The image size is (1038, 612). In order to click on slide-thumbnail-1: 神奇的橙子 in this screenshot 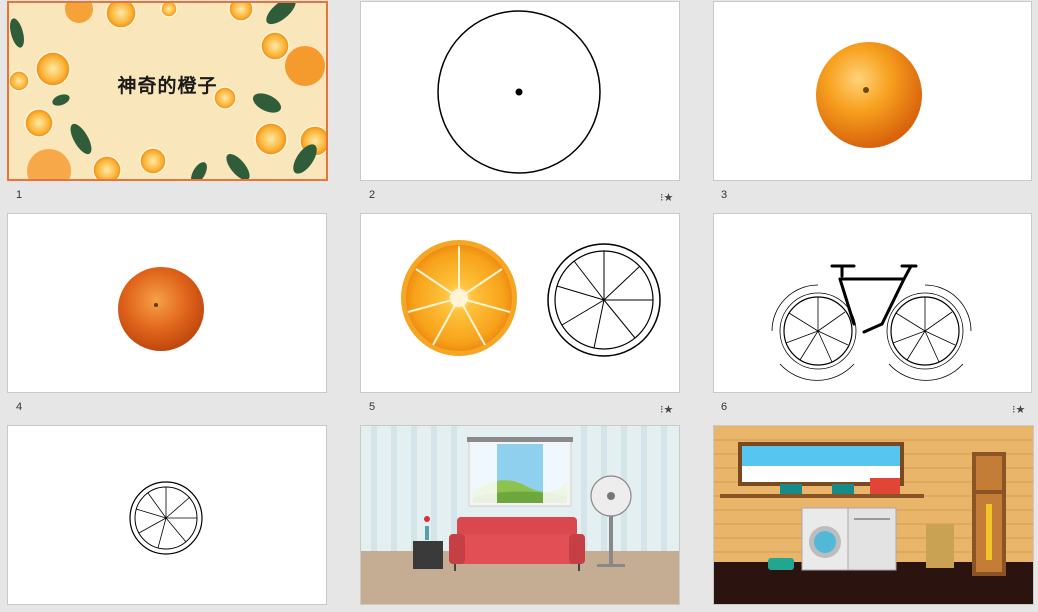, I will do `click(167, 91)`.